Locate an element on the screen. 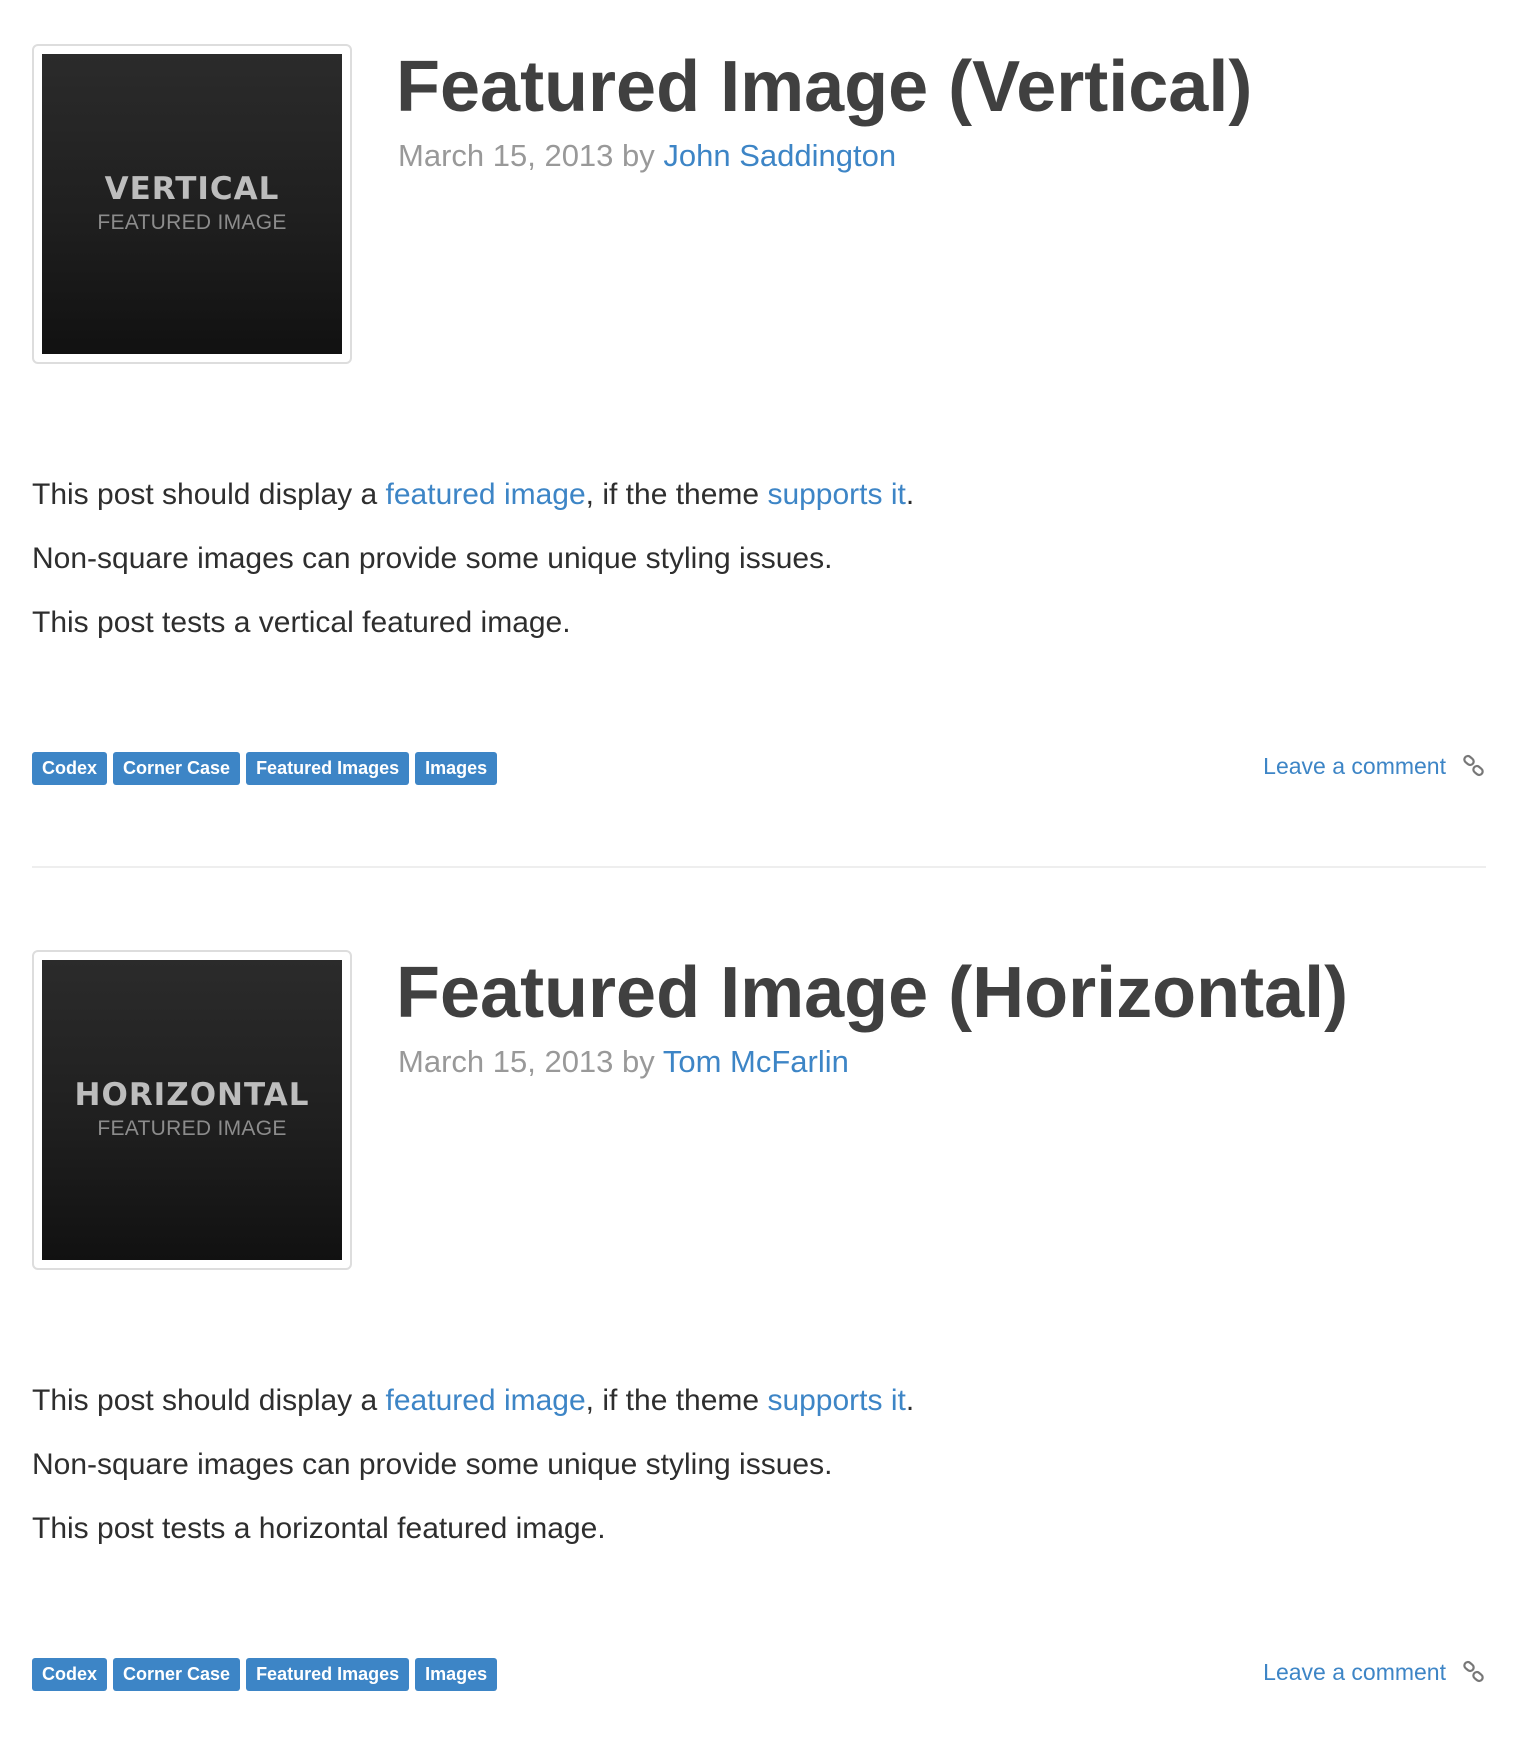  author-link: John Saddington is located at coordinates (779, 155).